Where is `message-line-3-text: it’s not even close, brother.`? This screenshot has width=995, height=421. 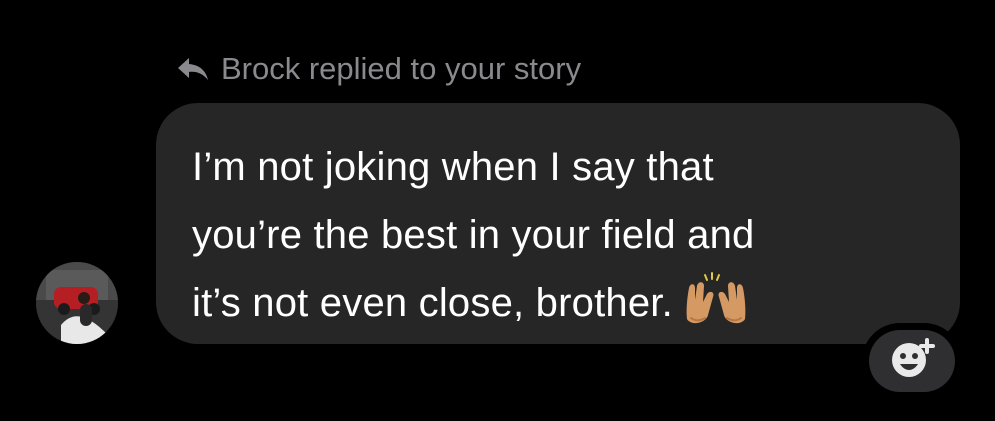 message-line-3-text: it’s not even close, brother. is located at coordinates (432, 303).